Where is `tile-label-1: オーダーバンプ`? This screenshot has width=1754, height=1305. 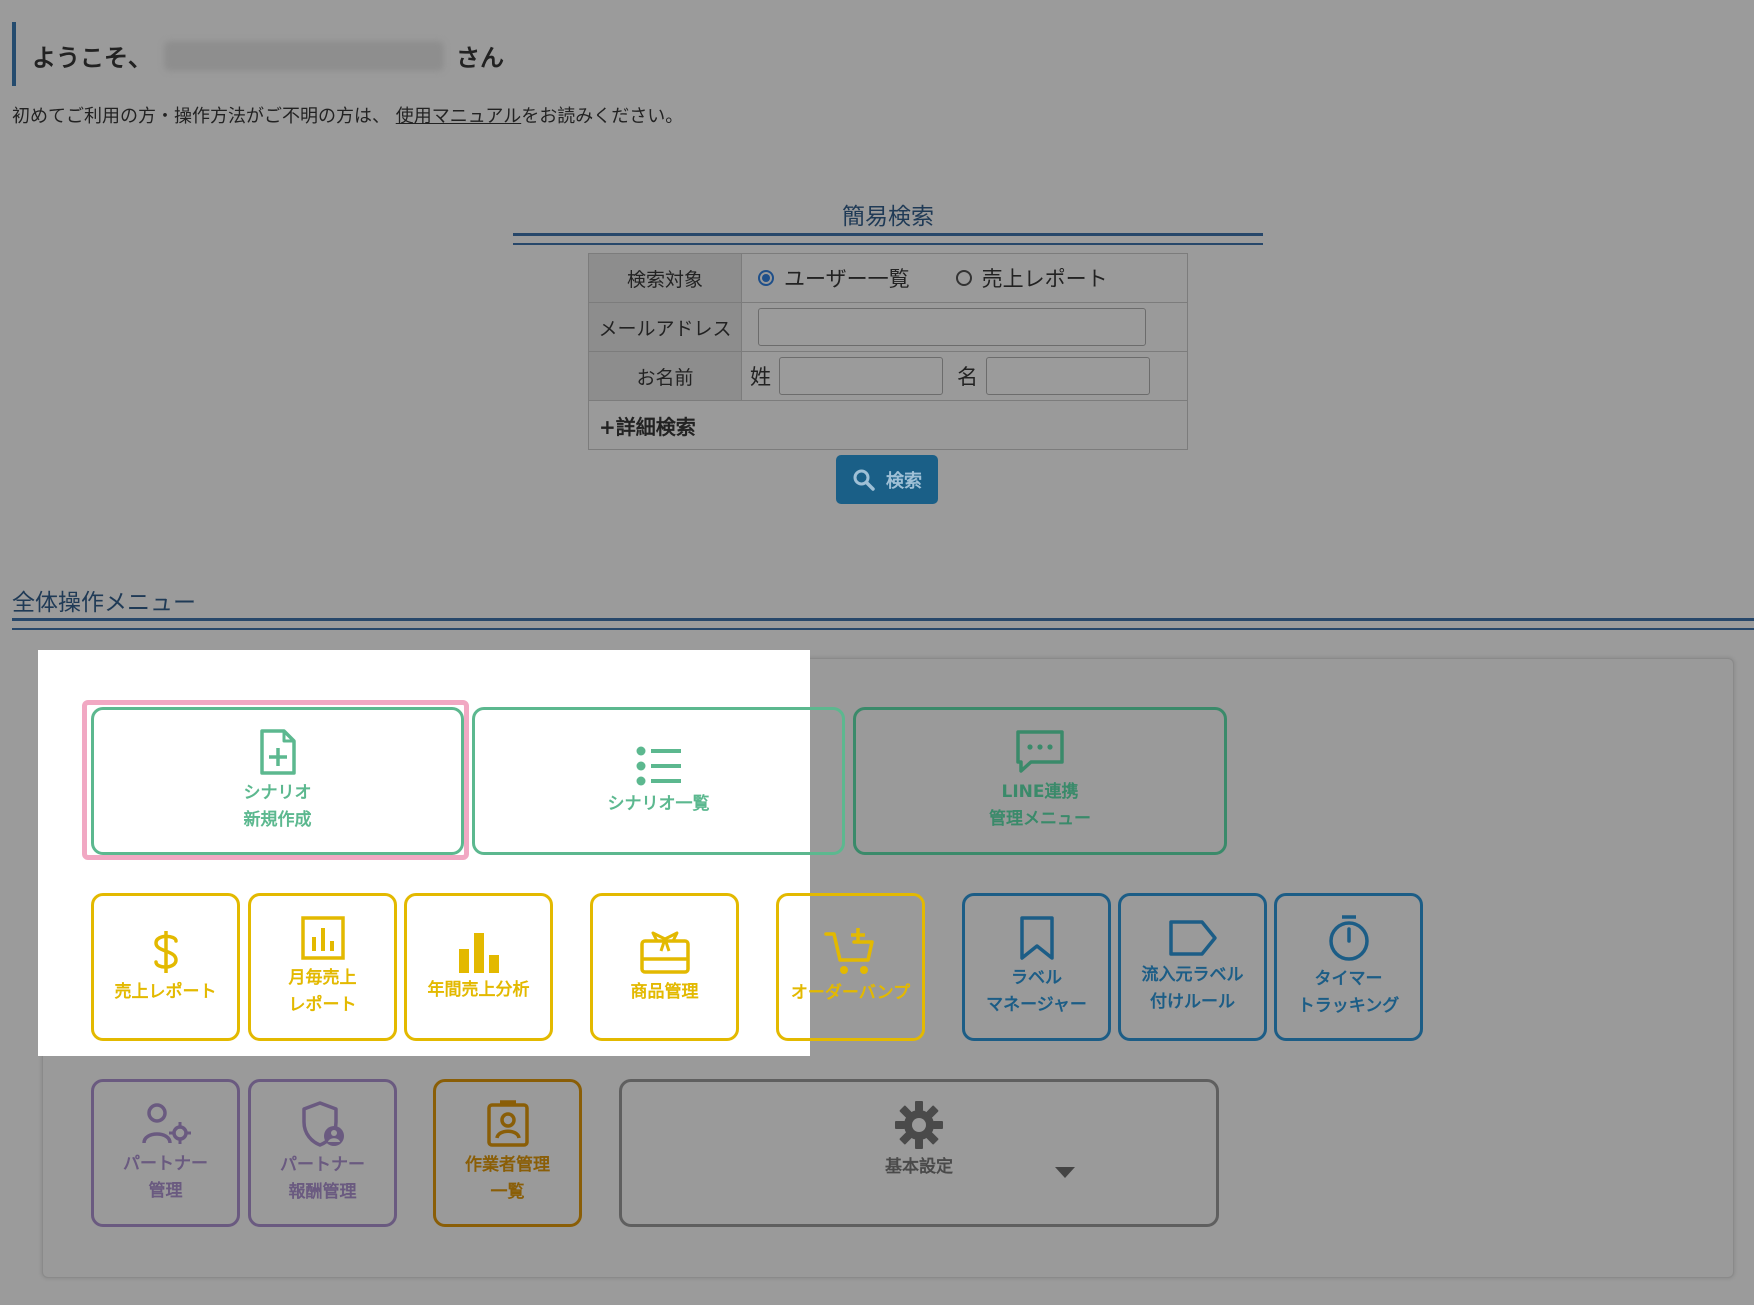 tile-label-1: オーダーバンプ is located at coordinates (850, 992).